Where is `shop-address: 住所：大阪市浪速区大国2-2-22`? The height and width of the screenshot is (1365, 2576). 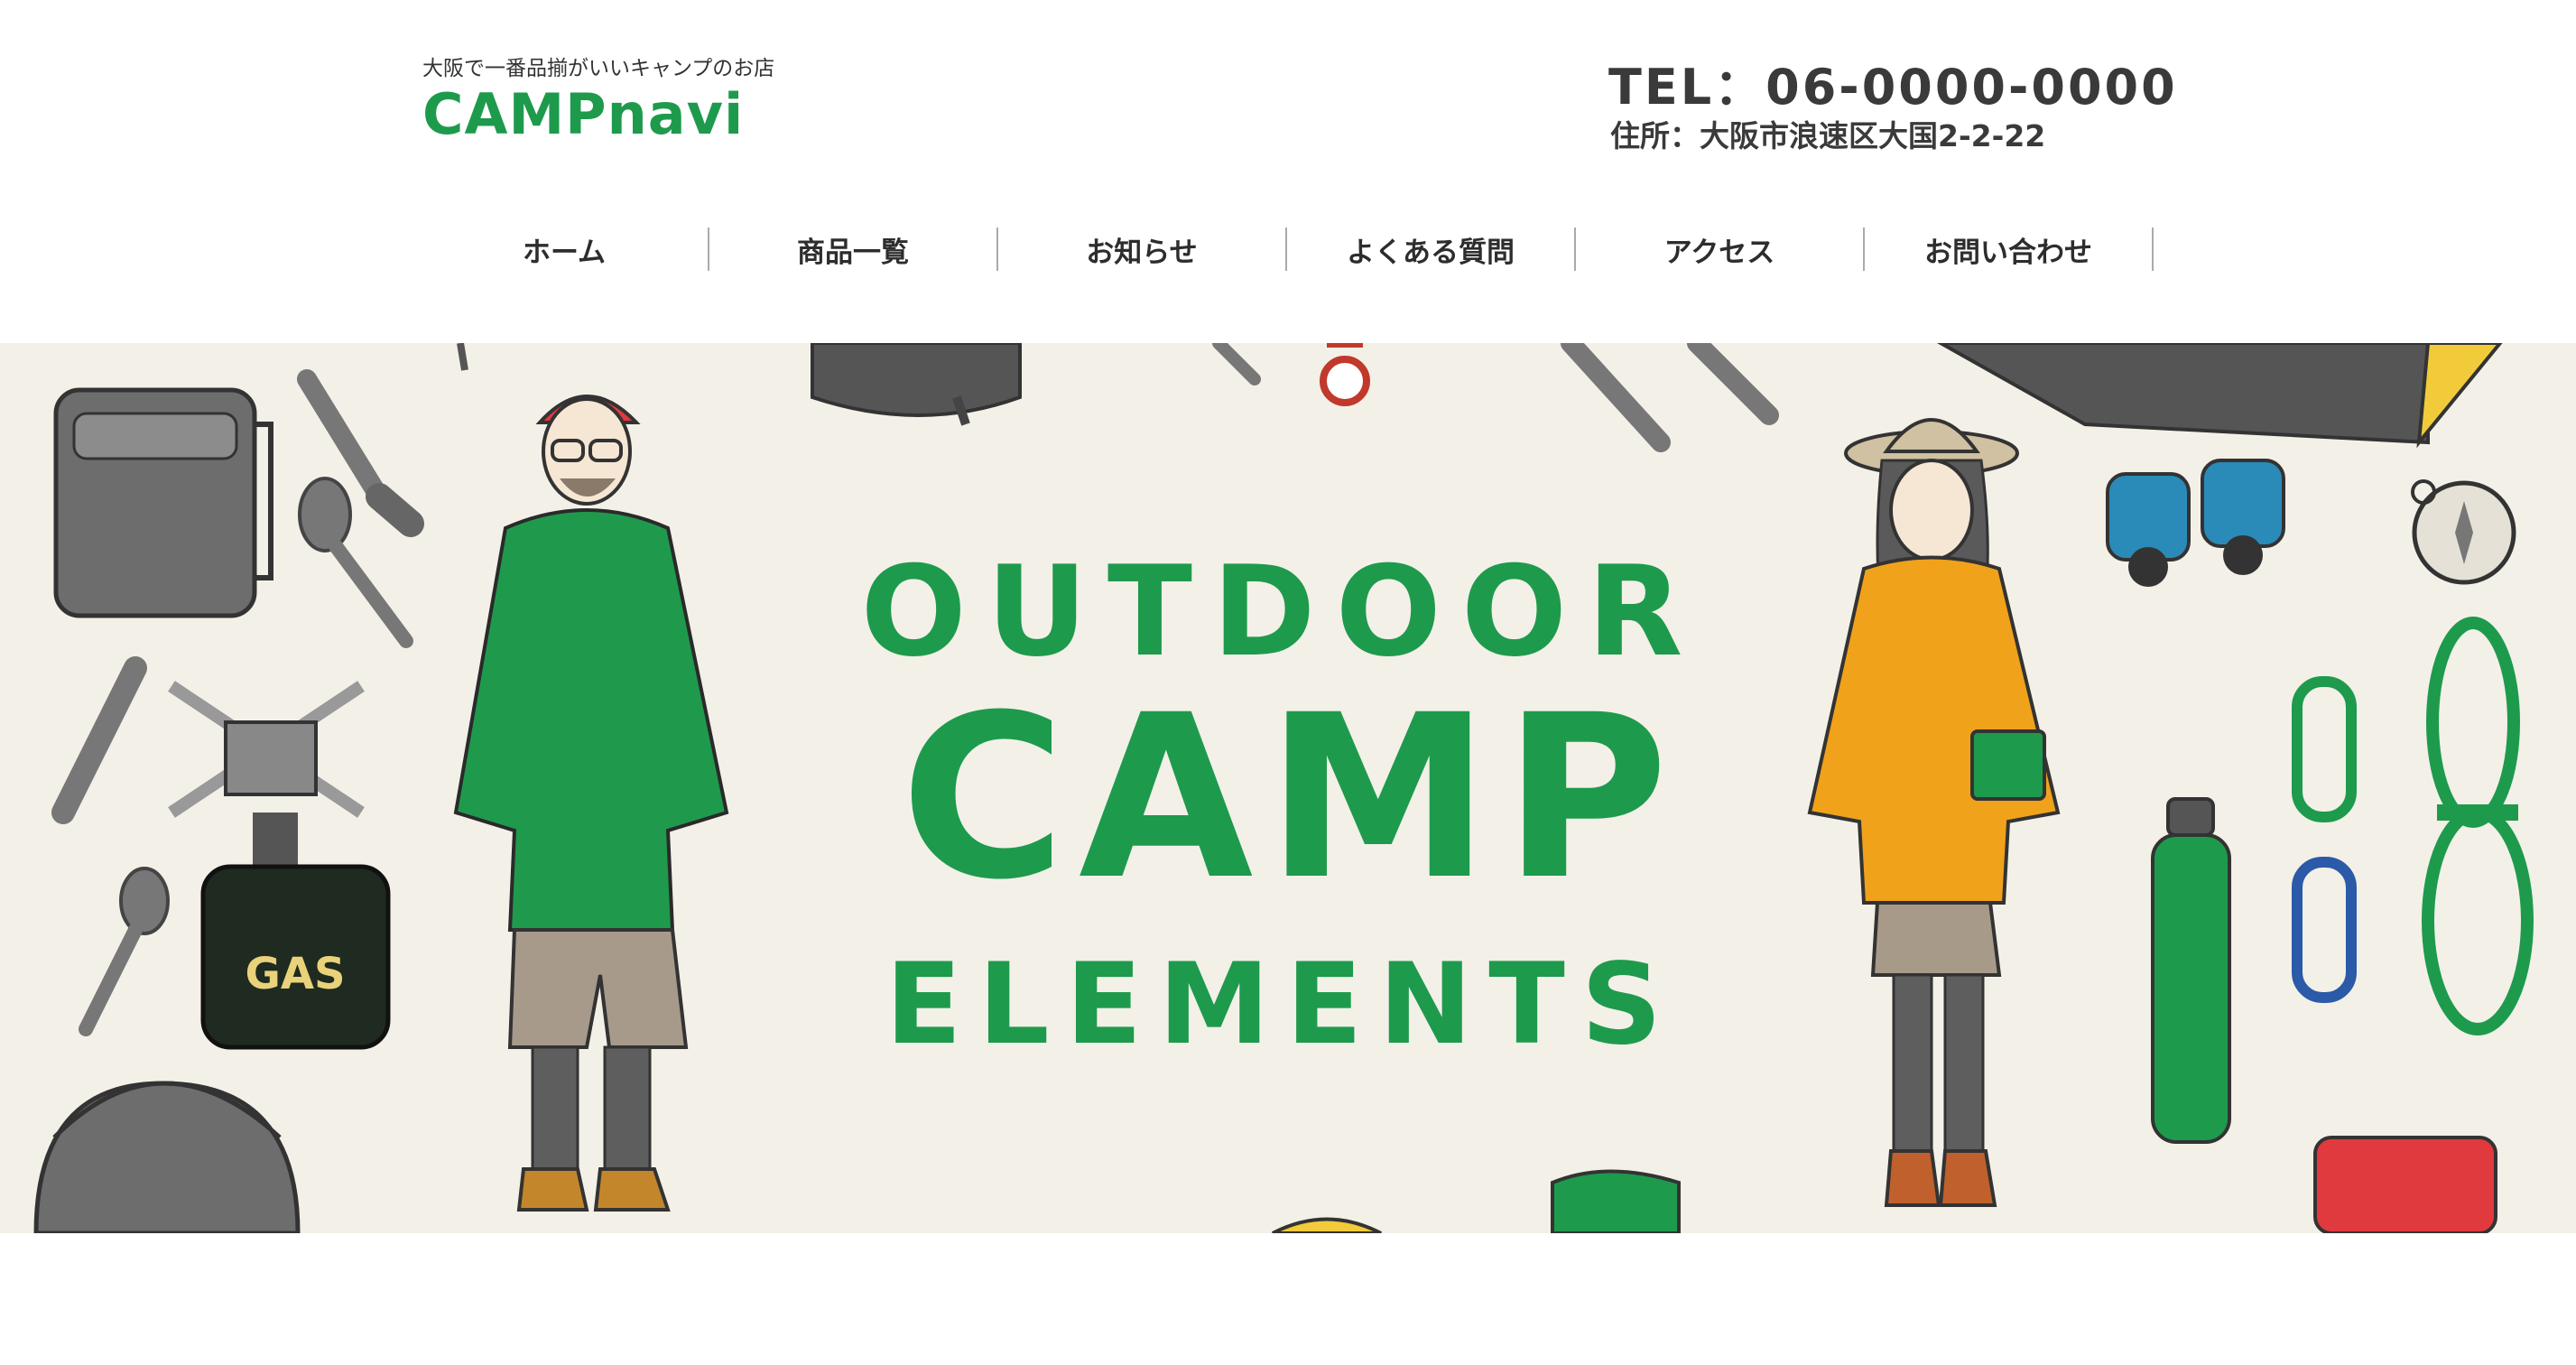
shop-address: 住所：大阪市浪速区大国2-2-22 is located at coordinates (1828, 136).